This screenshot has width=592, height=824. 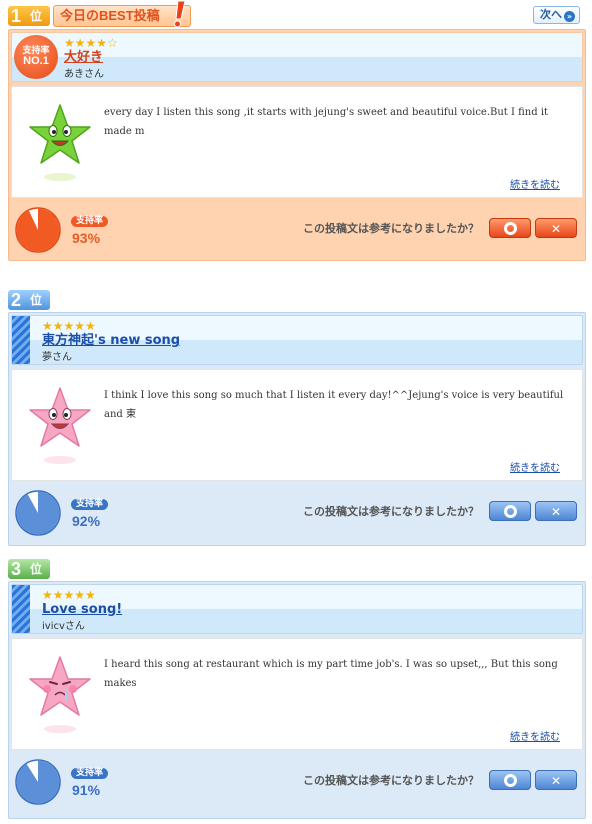 I want to click on post-title-link: 大好き, so click(x=83, y=58).